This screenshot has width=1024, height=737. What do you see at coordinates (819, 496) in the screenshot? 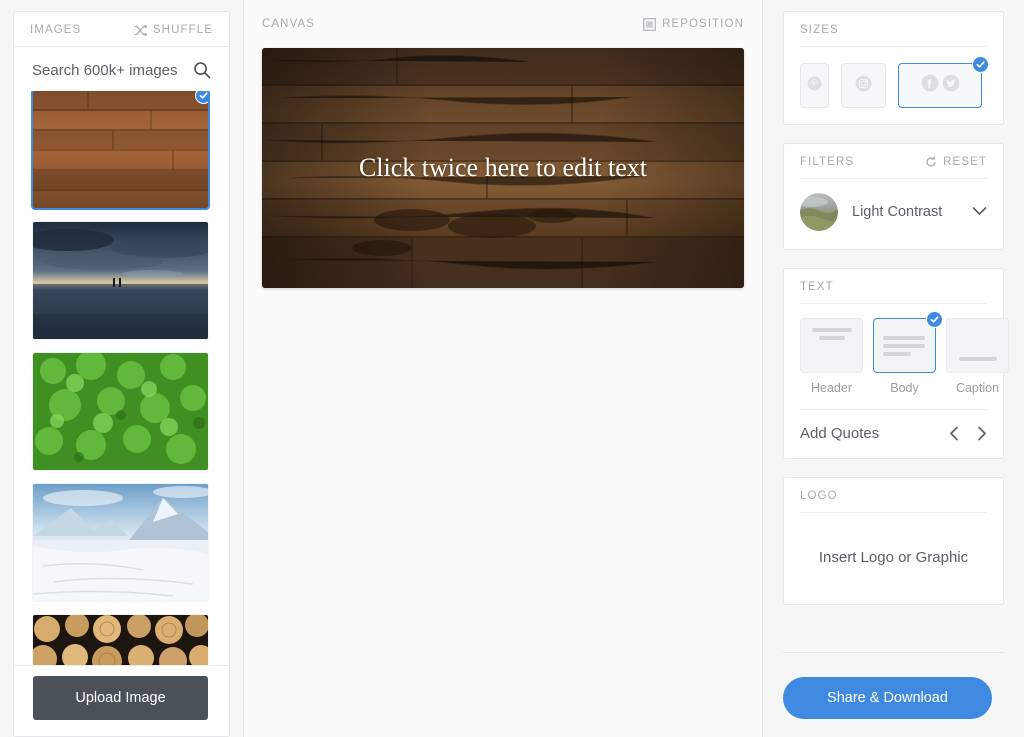
I see `logo-panel-title: LOGO` at bounding box center [819, 496].